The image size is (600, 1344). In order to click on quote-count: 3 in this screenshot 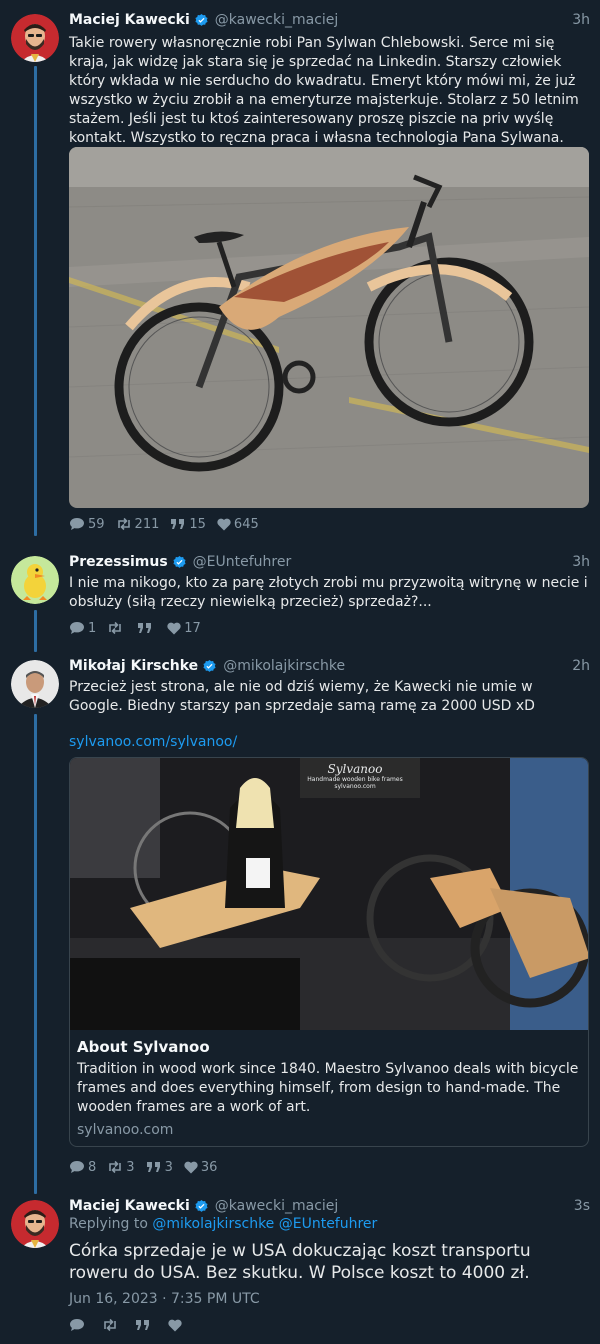, I will do `click(168, 1167)`.